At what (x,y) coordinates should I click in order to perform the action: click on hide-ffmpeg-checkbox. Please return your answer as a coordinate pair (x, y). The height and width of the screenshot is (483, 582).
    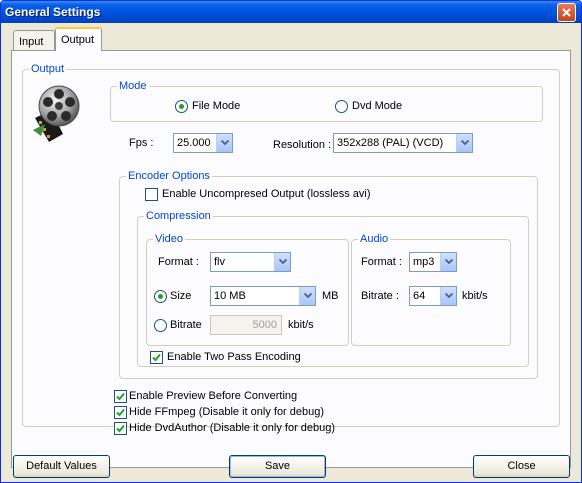
    Looking at the image, I should click on (120, 412).